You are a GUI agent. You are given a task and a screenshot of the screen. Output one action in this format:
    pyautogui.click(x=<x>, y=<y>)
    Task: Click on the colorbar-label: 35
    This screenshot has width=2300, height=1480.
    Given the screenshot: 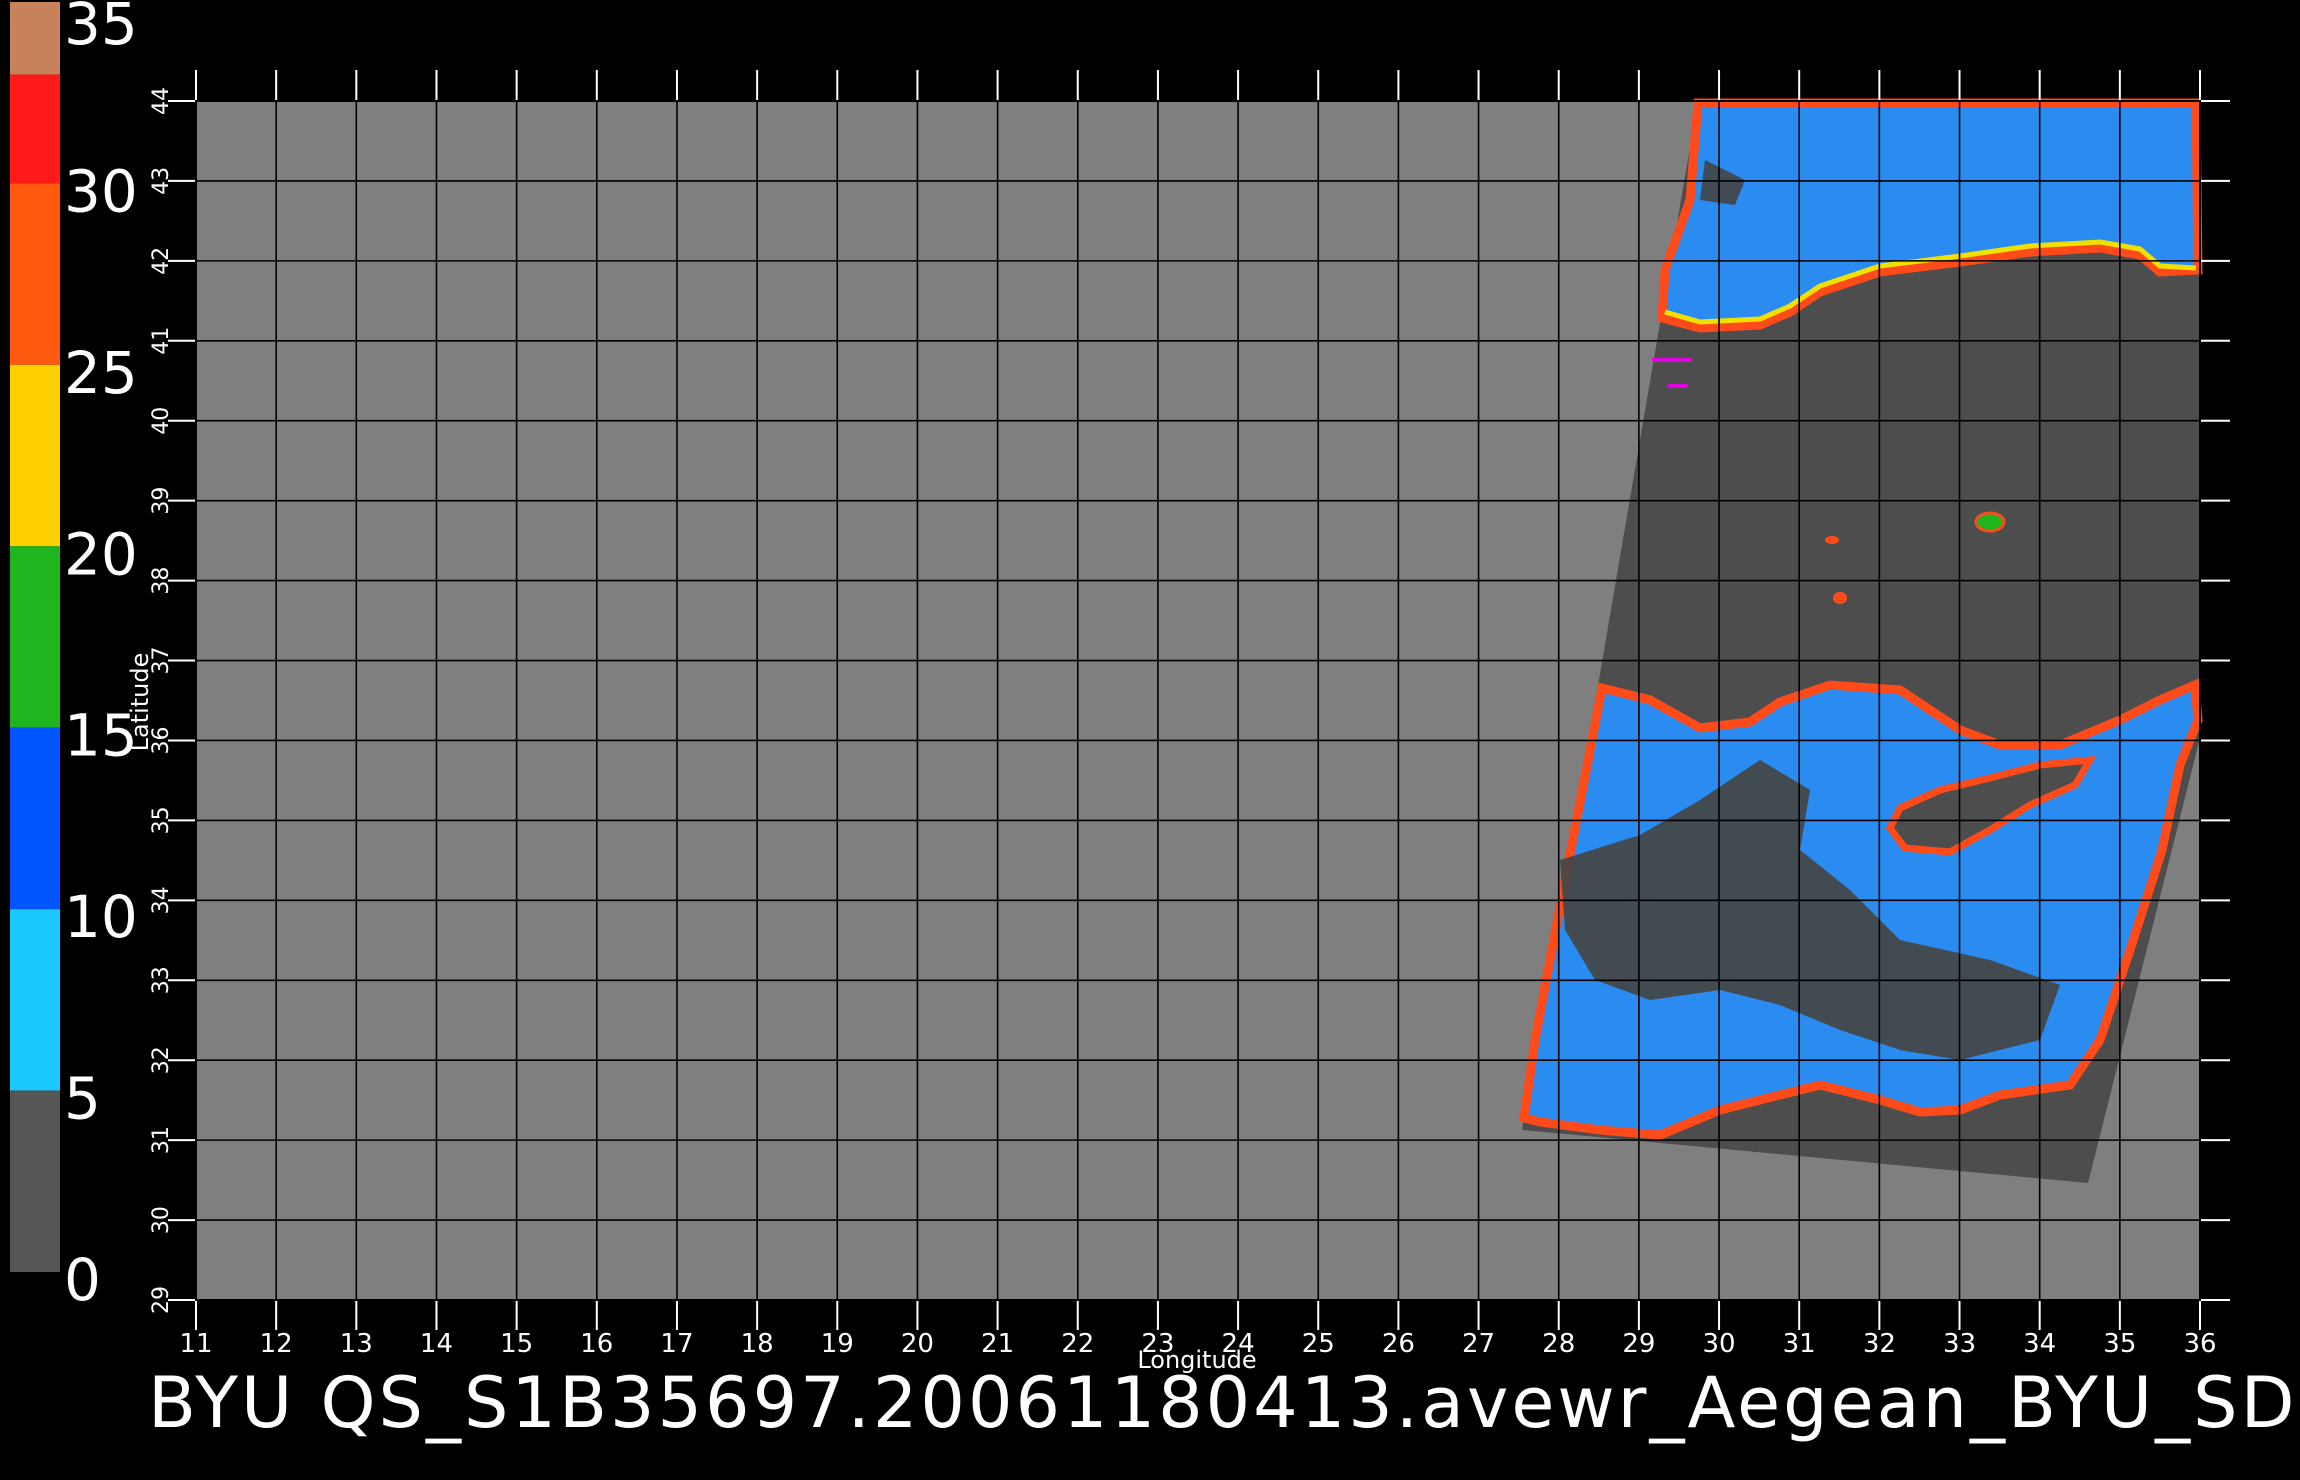 What is the action you would take?
    pyautogui.click(x=101, y=29)
    